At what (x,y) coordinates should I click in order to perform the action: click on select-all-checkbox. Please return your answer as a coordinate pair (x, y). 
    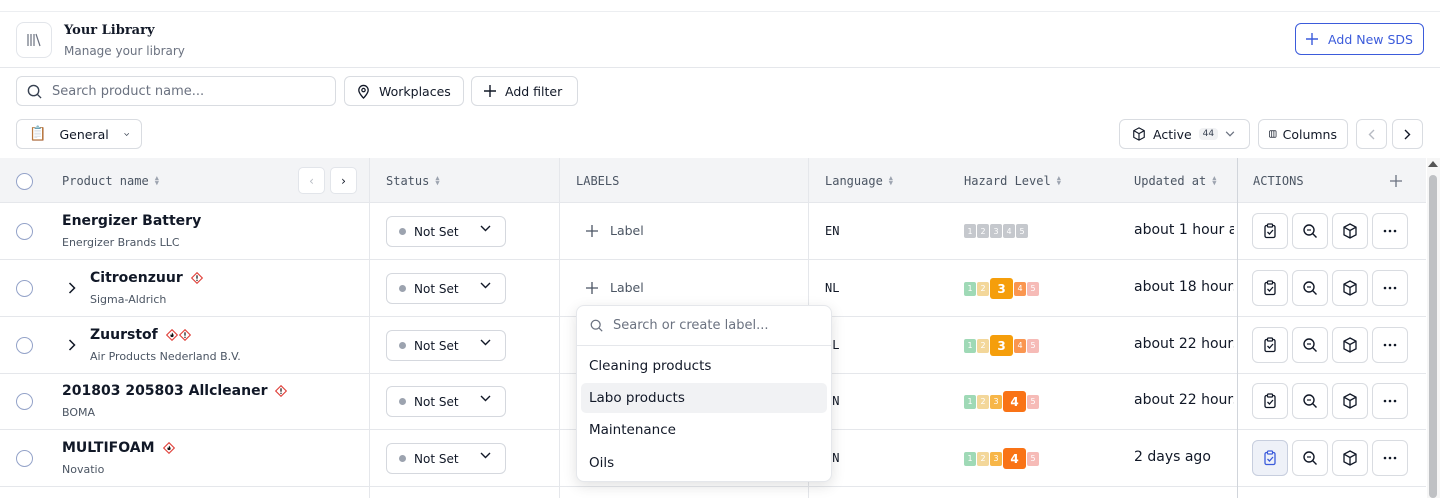
    Looking at the image, I should click on (24, 181).